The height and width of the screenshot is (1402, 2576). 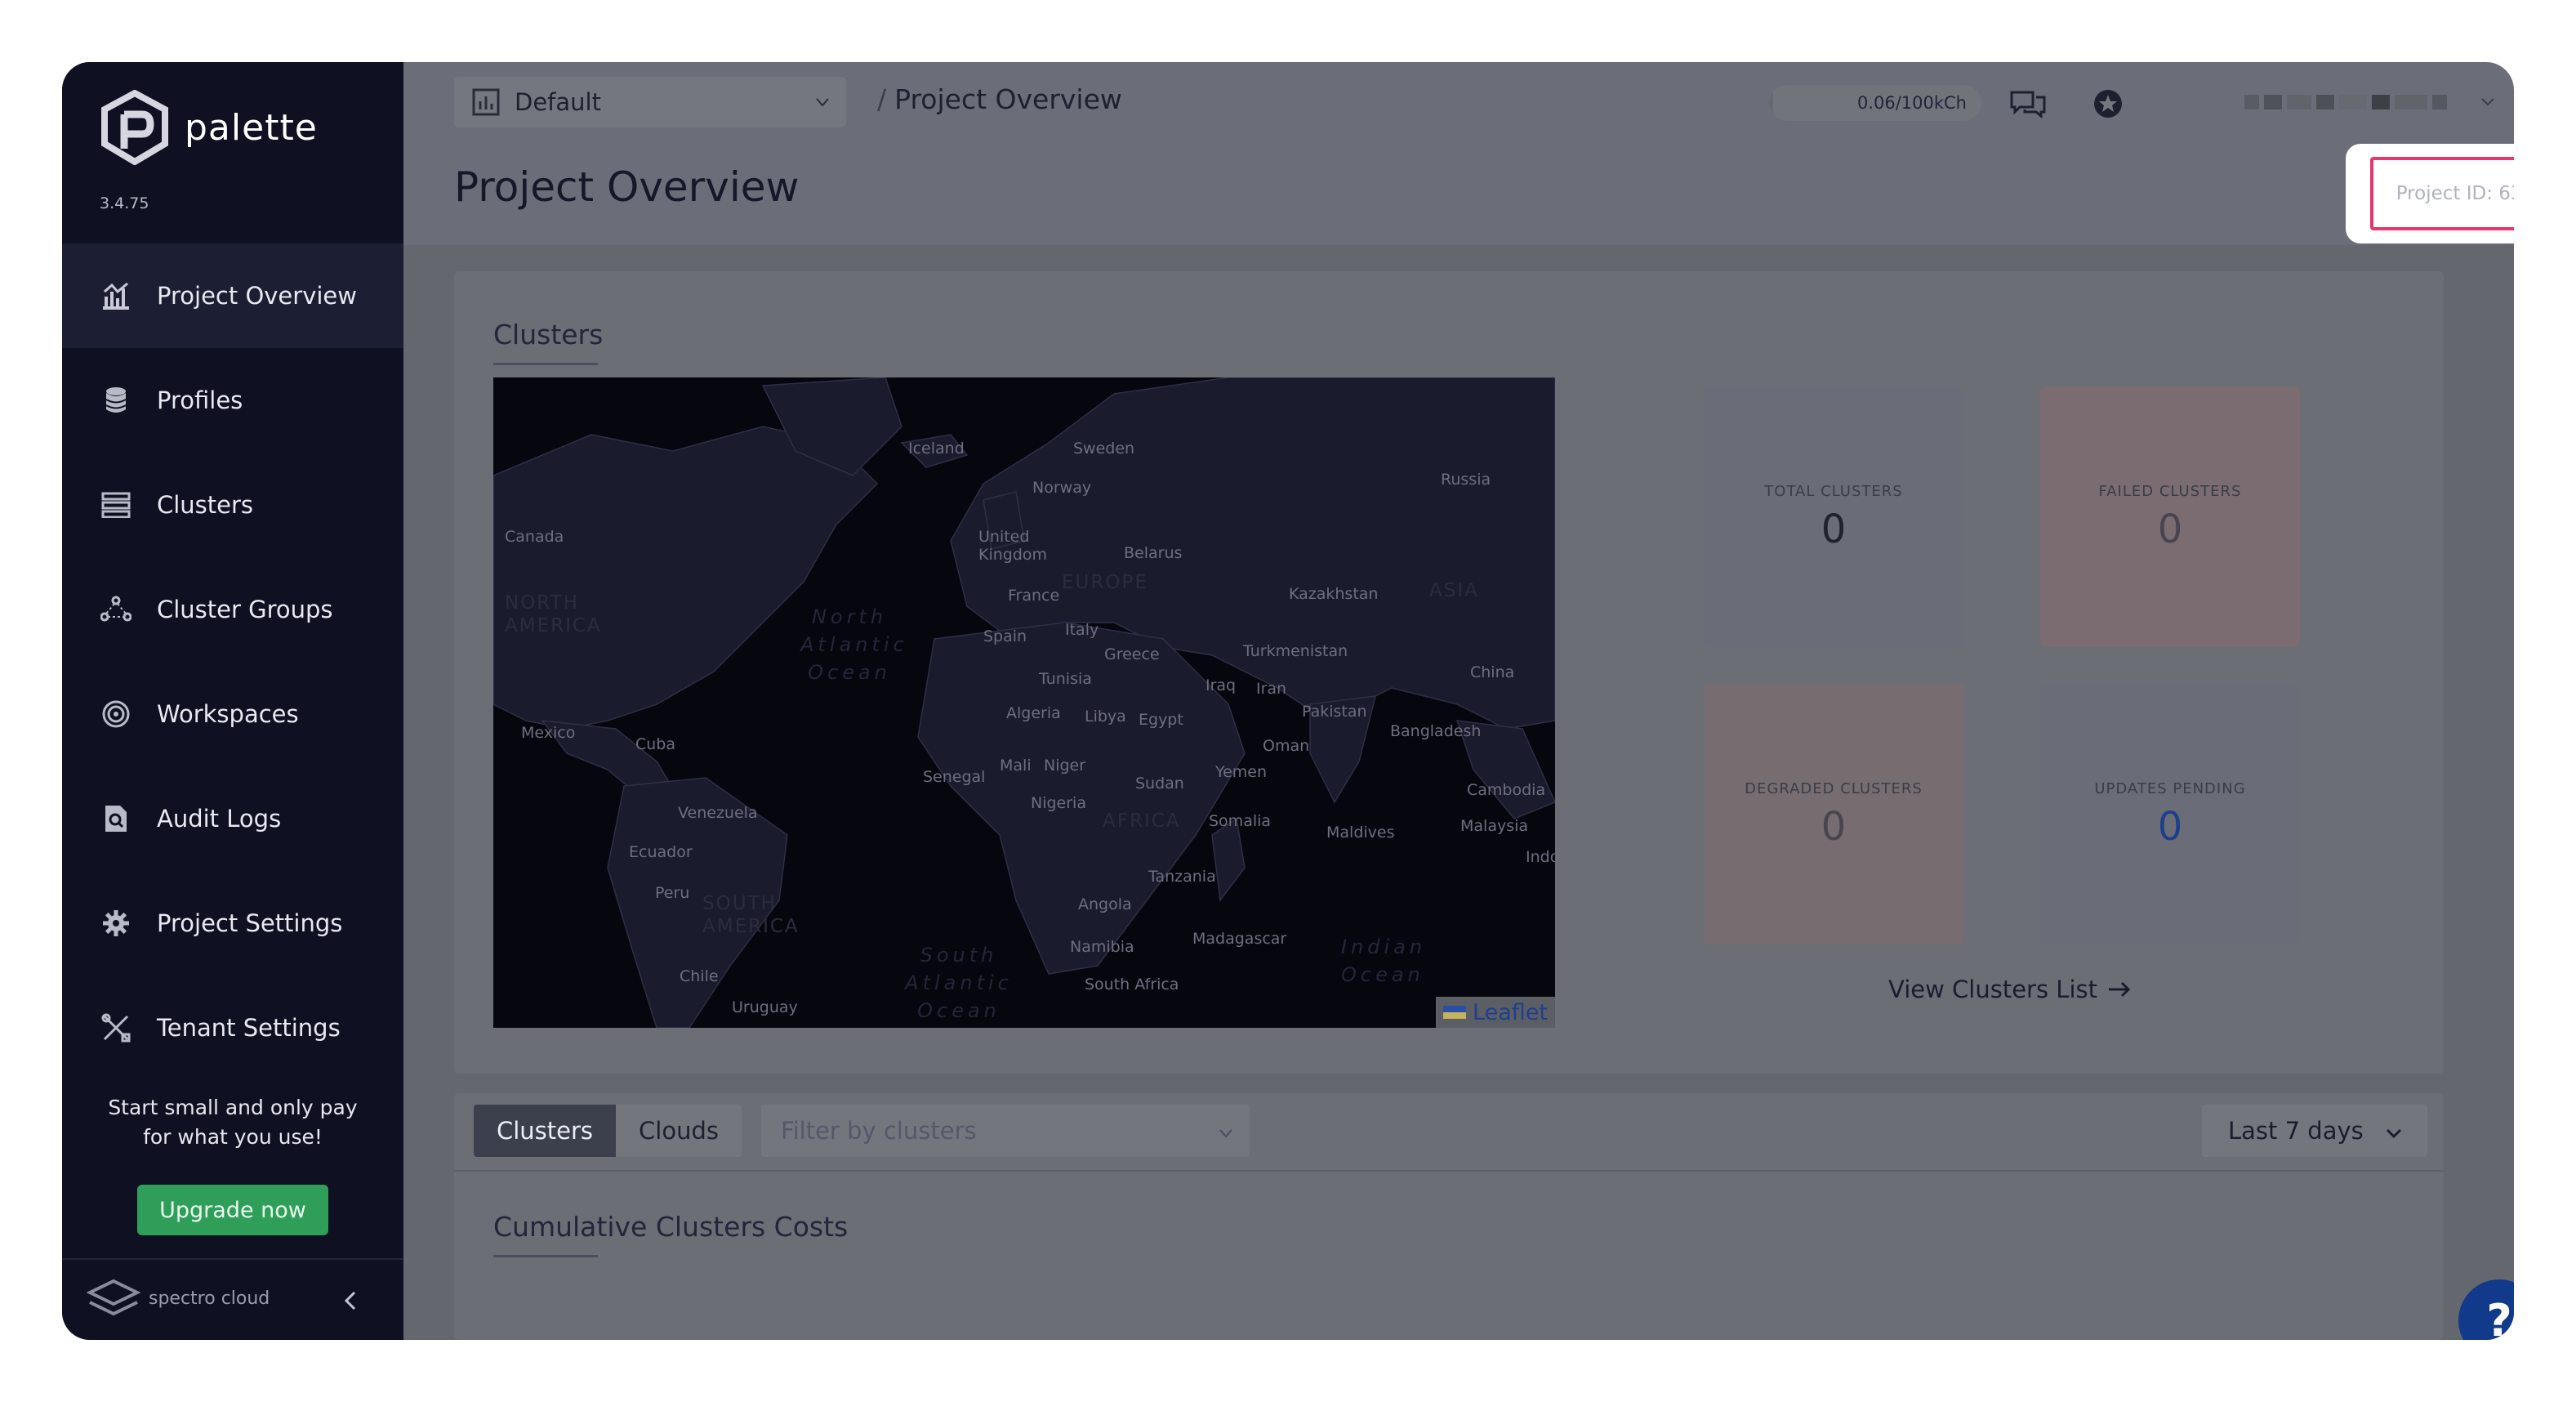 What do you see at coordinates (1833, 517) in the screenshot?
I see `total-clusters-tile: TOTAL CLUSTERS 0` at bounding box center [1833, 517].